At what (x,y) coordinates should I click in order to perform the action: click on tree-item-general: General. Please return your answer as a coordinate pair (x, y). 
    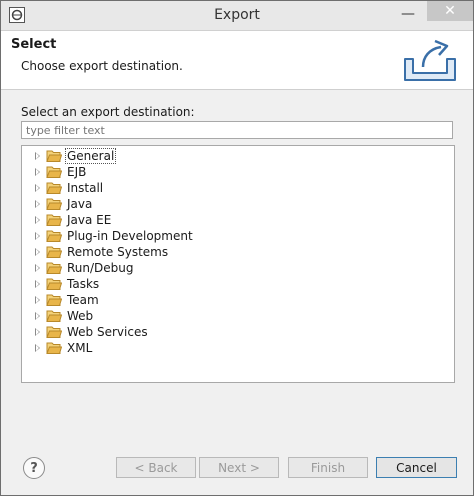
    Looking at the image, I should click on (69, 156).